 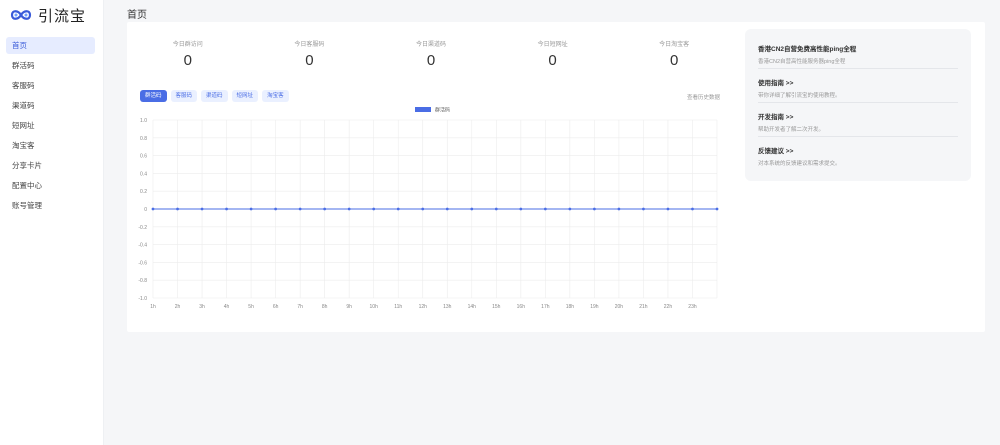 What do you see at coordinates (142, 299) in the screenshot?
I see `y-tick-label: -1.0` at bounding box center [142, 299].